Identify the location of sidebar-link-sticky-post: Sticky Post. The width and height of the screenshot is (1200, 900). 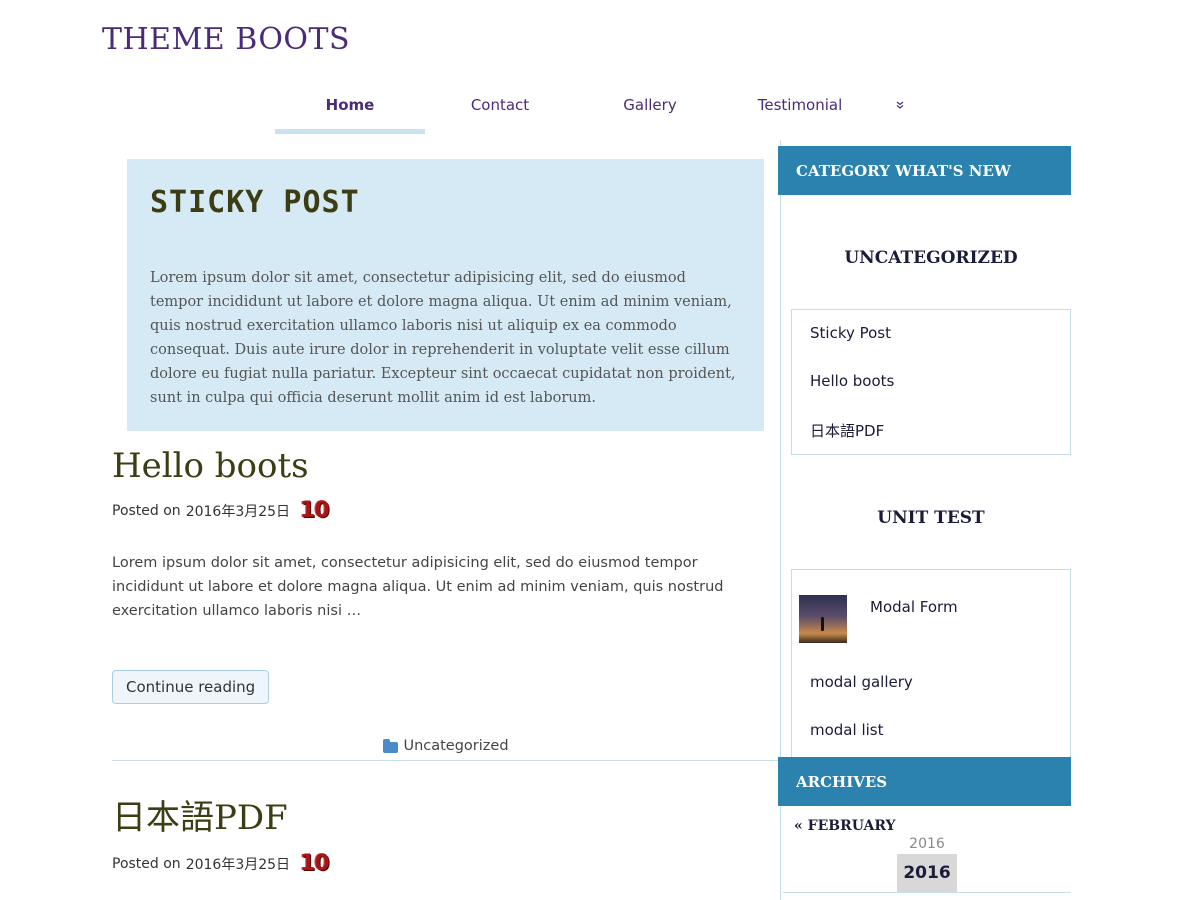
(850, 333).